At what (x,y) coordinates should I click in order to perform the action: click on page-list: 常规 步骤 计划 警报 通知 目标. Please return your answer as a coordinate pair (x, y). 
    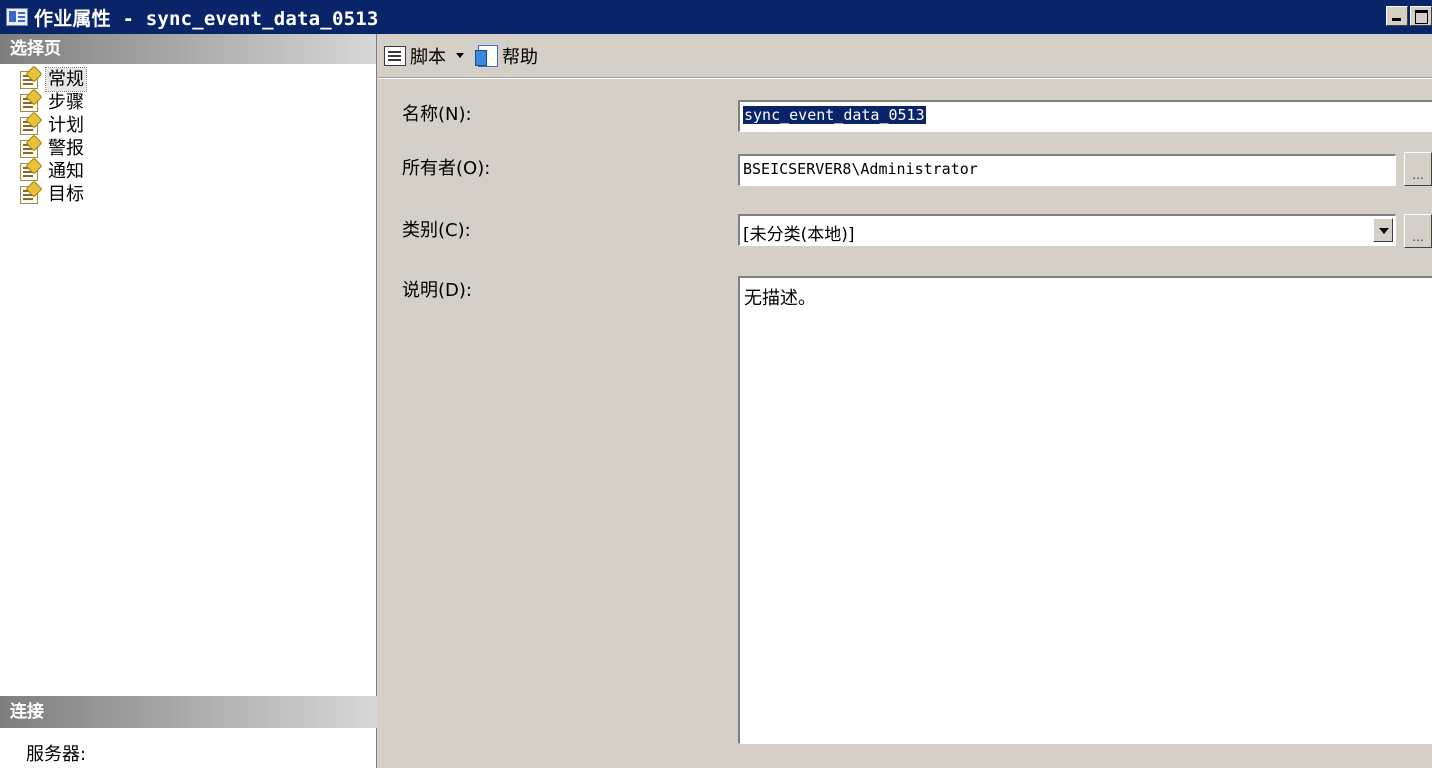
    Looking at the image, I should click on (188, 135).